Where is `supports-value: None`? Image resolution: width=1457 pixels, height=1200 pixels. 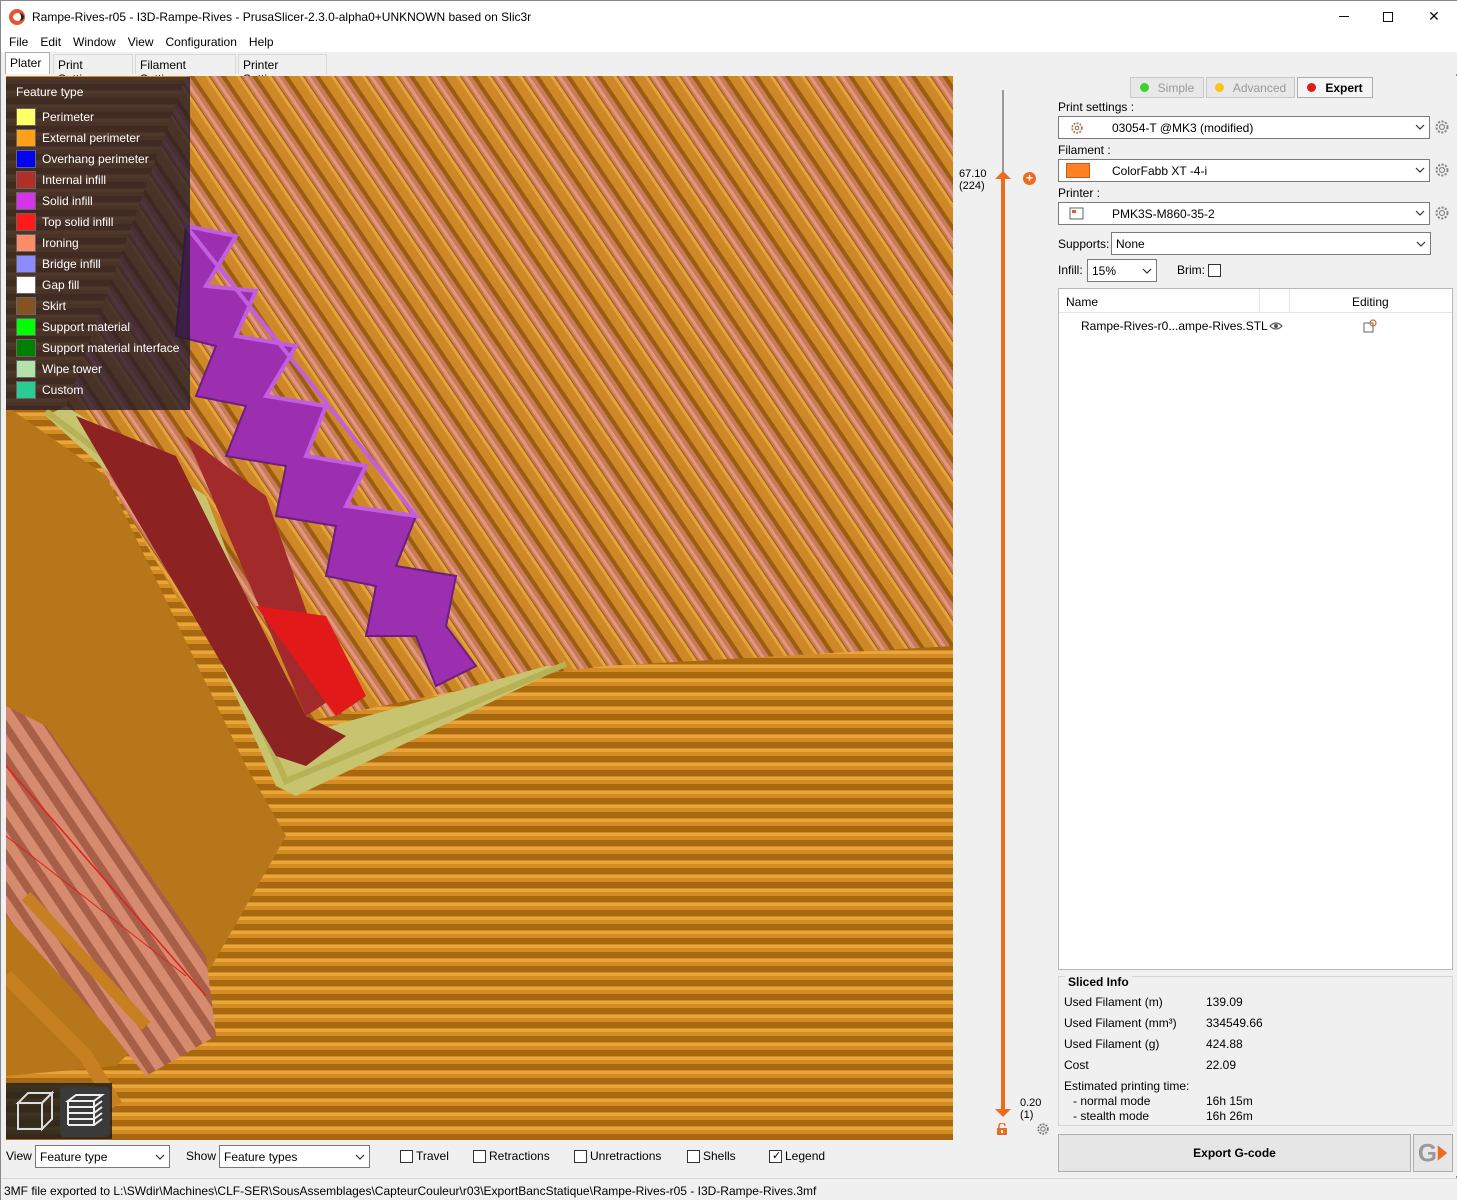 supports-value: None is located at coordinates (1130, 244).